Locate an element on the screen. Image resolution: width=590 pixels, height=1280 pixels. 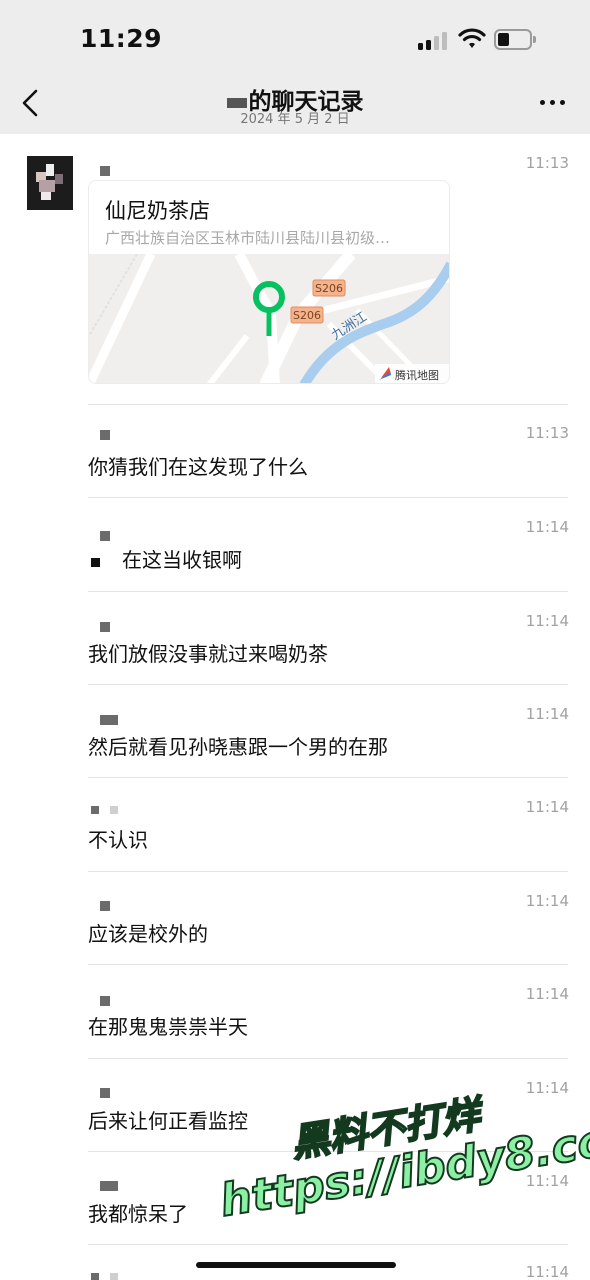
message-text: 不认识 is located at coordinates (118, 840).